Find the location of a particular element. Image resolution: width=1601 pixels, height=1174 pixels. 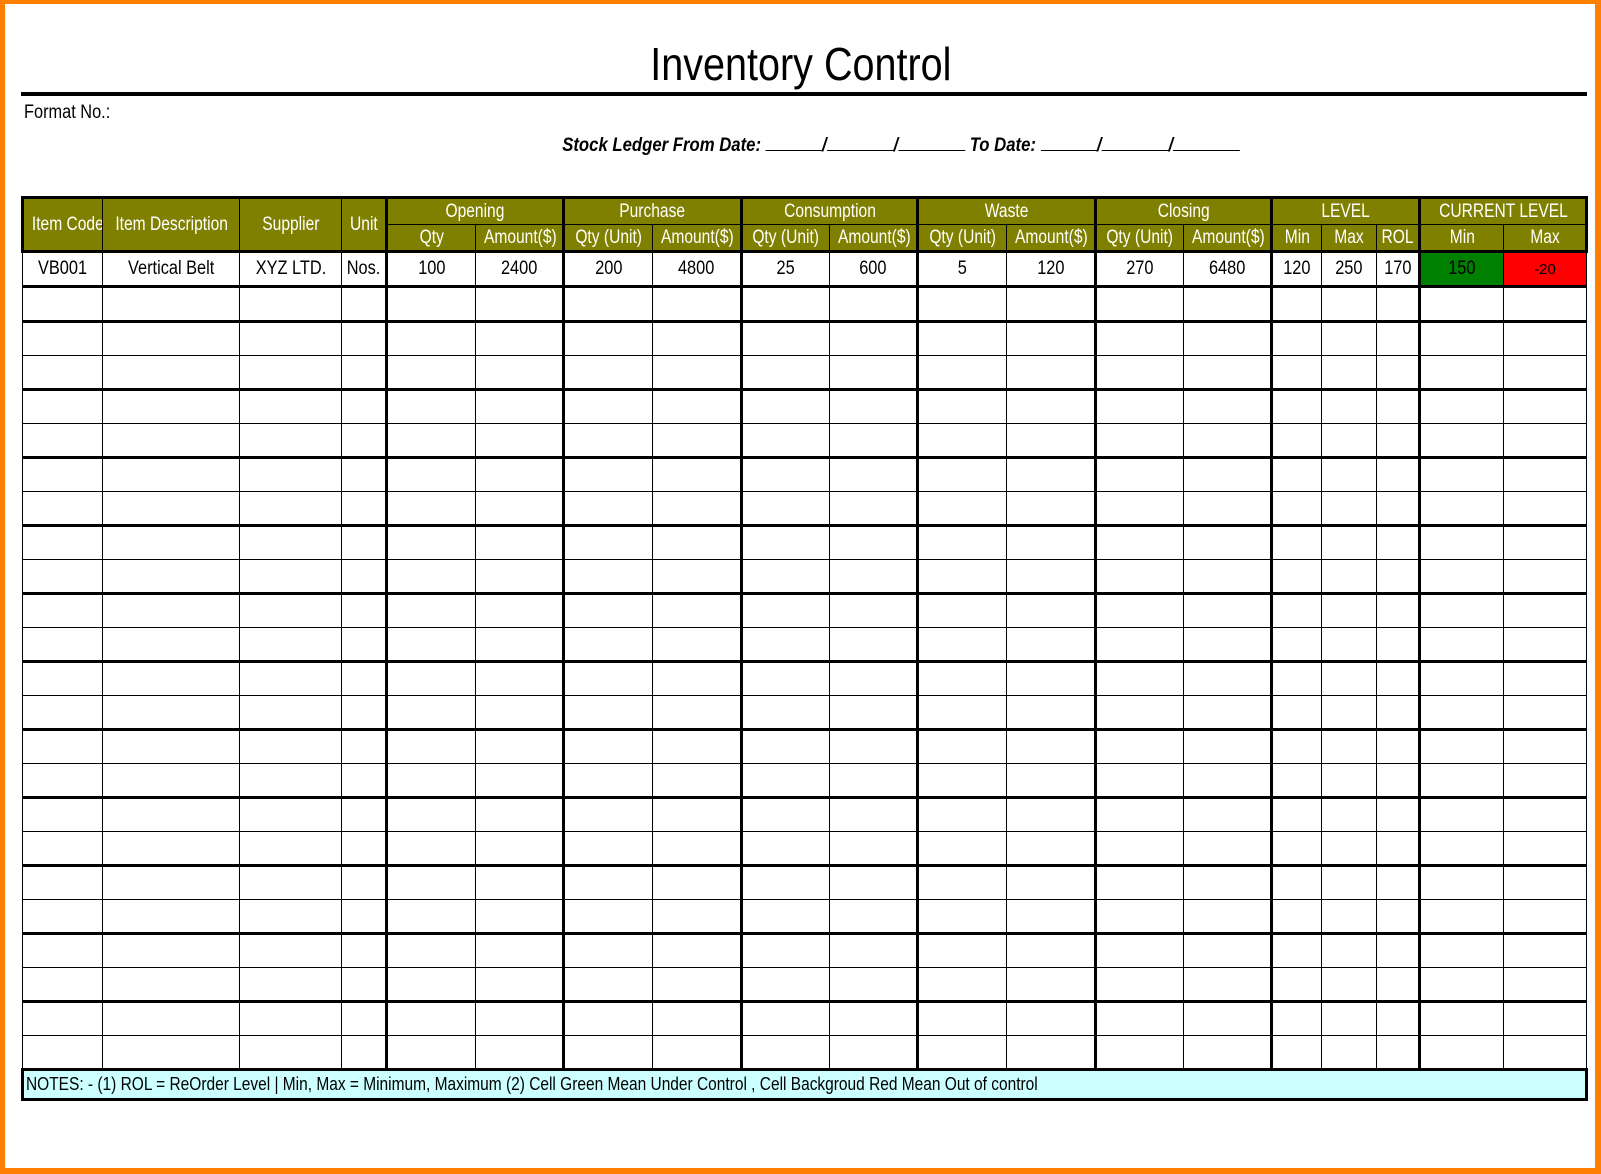

cell-item-description: Vertical Belt is located at coordinates (171, 268).